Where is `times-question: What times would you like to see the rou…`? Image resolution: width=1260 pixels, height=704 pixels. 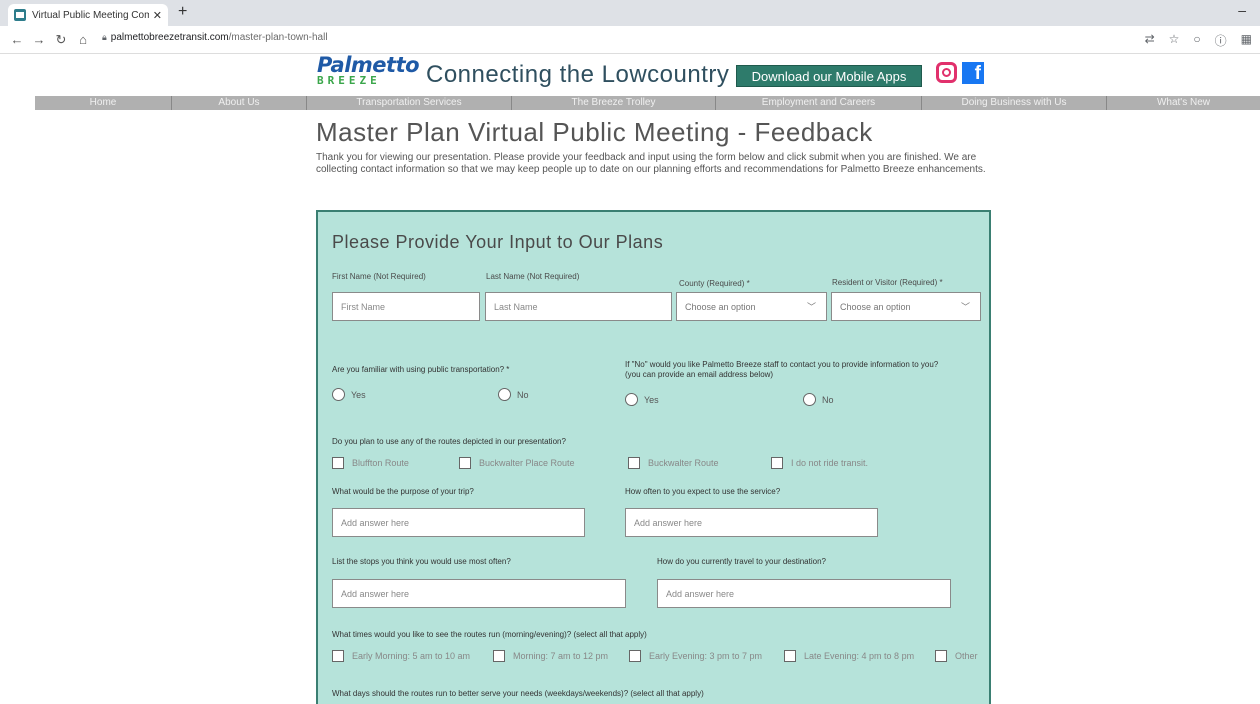
times-question: What times would you like to see the rou… is located at coordinates (489, 634).